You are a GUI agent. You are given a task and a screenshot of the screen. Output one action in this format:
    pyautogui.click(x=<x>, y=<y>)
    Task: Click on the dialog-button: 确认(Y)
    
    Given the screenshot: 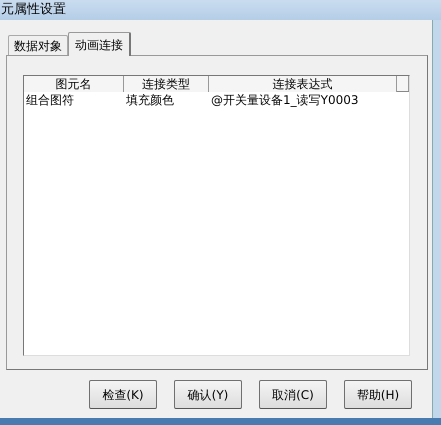 What is the action you would take?
    pyautogui.click(x=208, y=394)
    